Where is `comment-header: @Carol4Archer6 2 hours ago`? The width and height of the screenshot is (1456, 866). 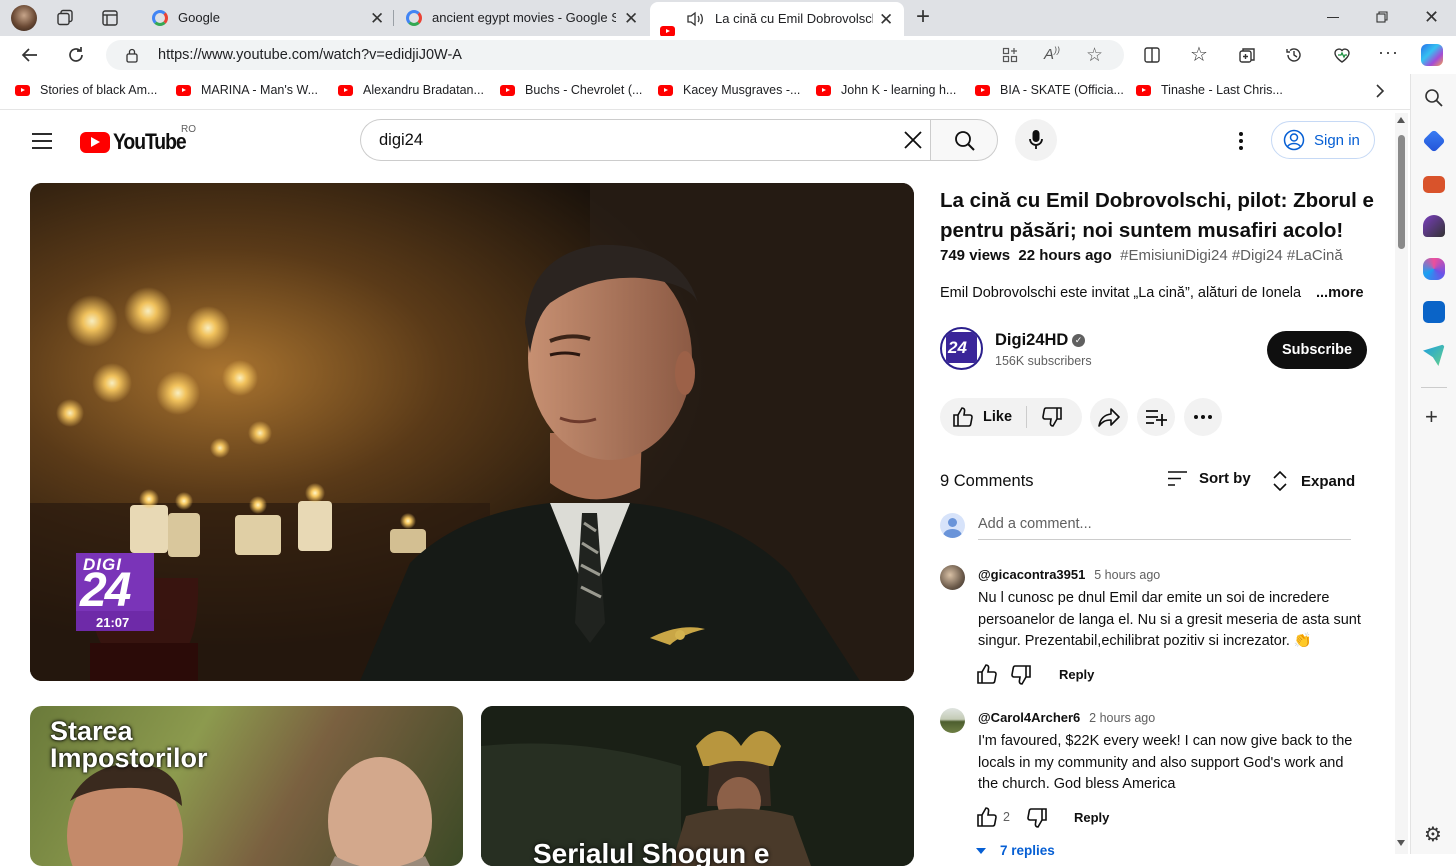
comment-header: @Carol4Archer6 2 hours ago is located at coordinates (1066, 718).